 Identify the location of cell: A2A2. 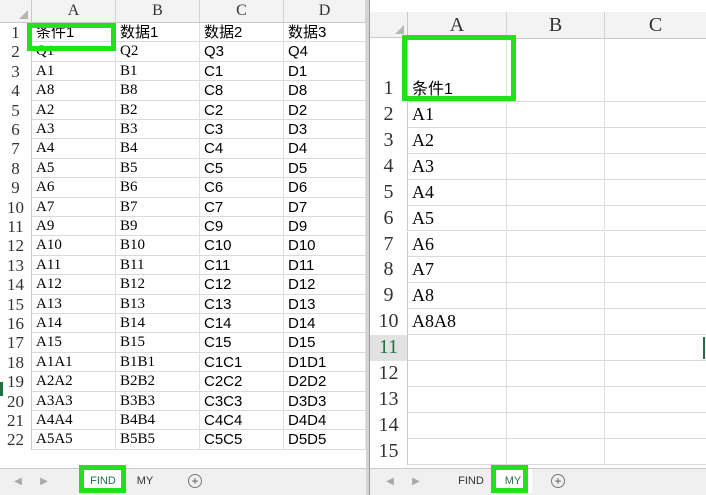
(74, 382).